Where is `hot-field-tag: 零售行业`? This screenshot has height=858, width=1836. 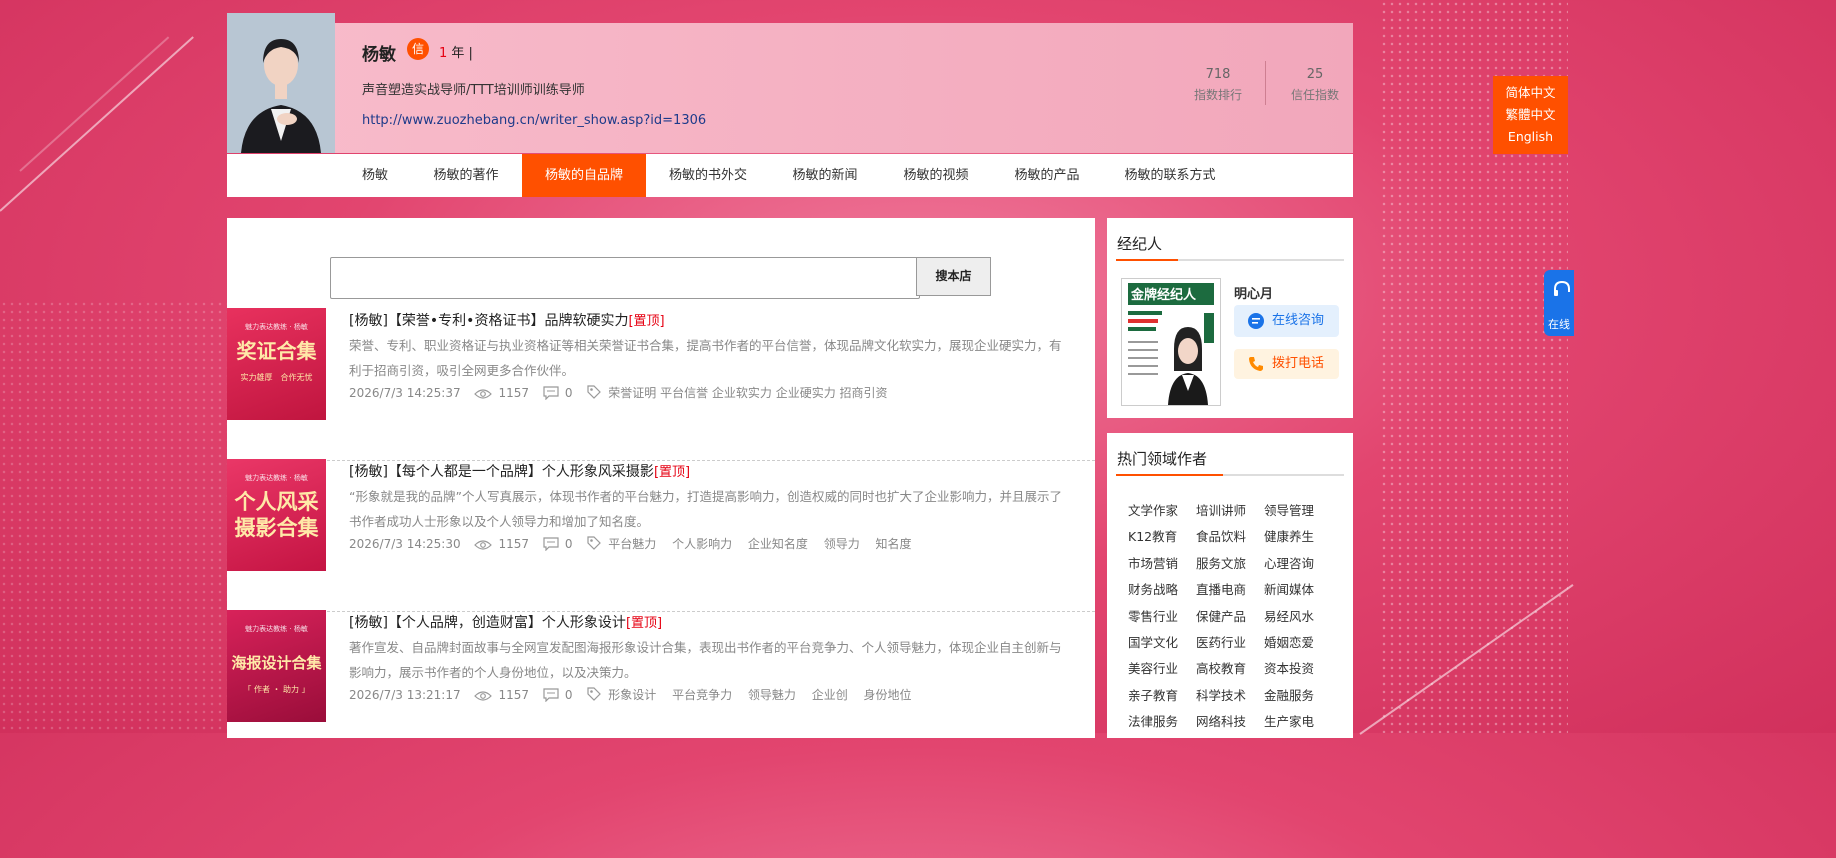
hot-field-tag: 零售行业 is located at coordinates (1153, 615).